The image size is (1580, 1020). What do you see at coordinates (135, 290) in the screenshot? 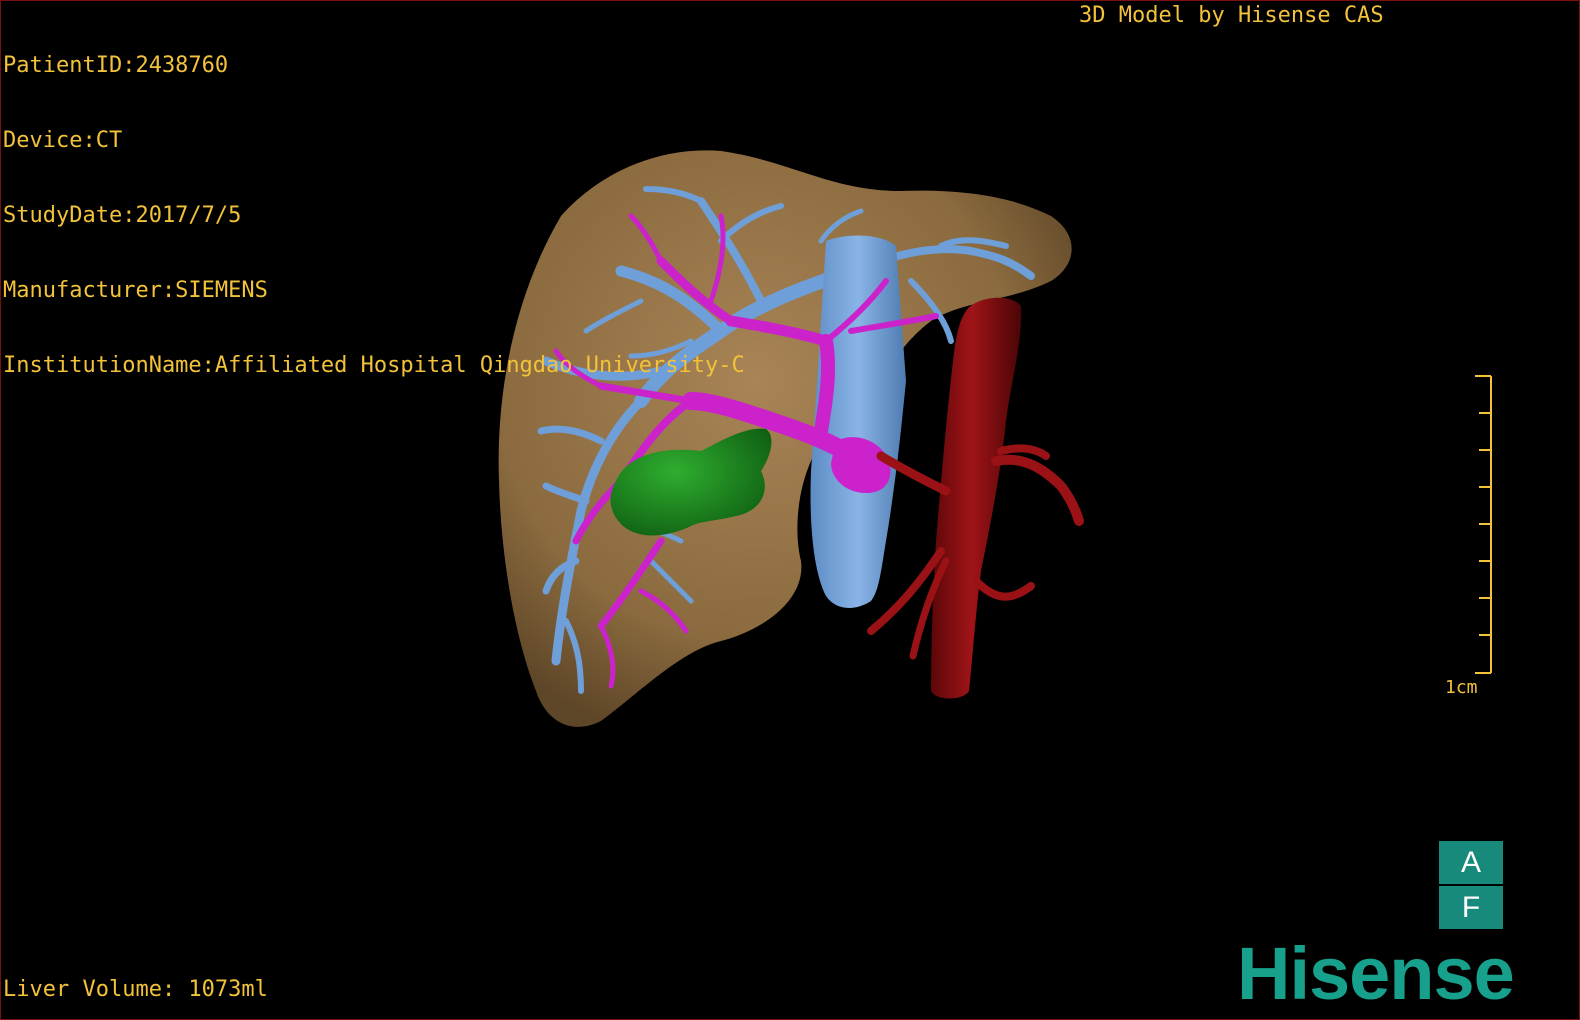
I see `manufacturer: Manufacturer:SIEMENS` at bounding box center [135, 290].